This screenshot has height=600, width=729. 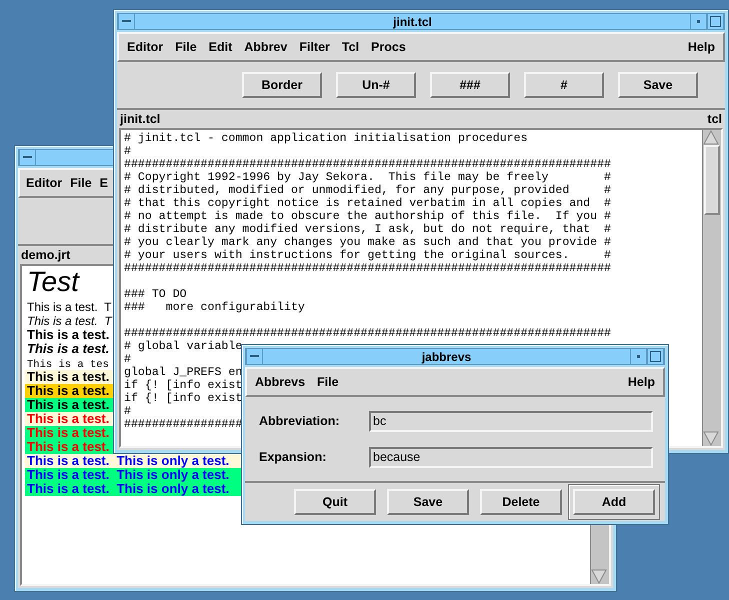 I want to click on code-line: # jinit.tcl - common application initialisation procedures, so click(x=326, y=138).